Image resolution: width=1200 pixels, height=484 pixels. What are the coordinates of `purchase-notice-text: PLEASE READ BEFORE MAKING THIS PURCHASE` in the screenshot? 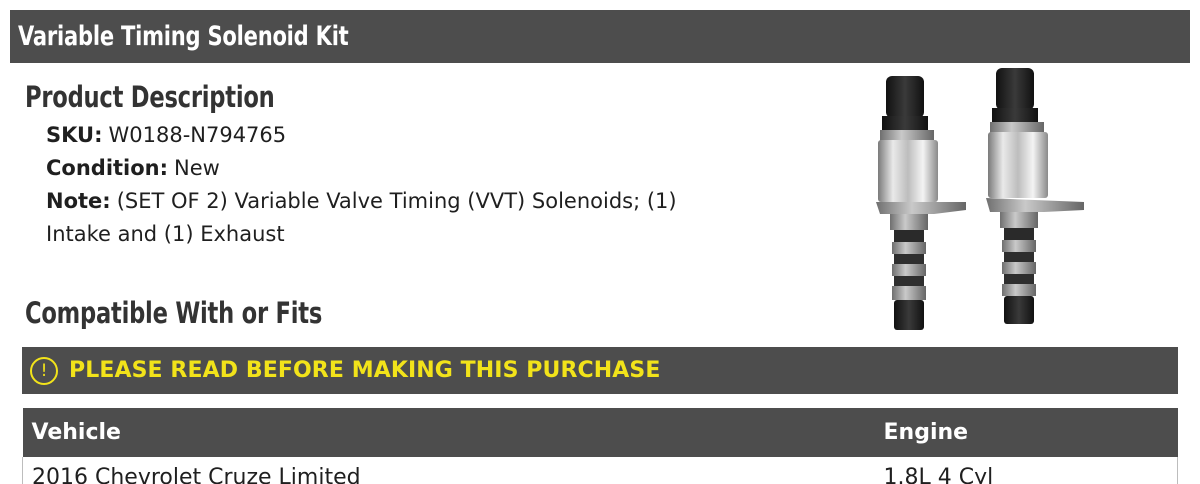 It's located at (365, 370).